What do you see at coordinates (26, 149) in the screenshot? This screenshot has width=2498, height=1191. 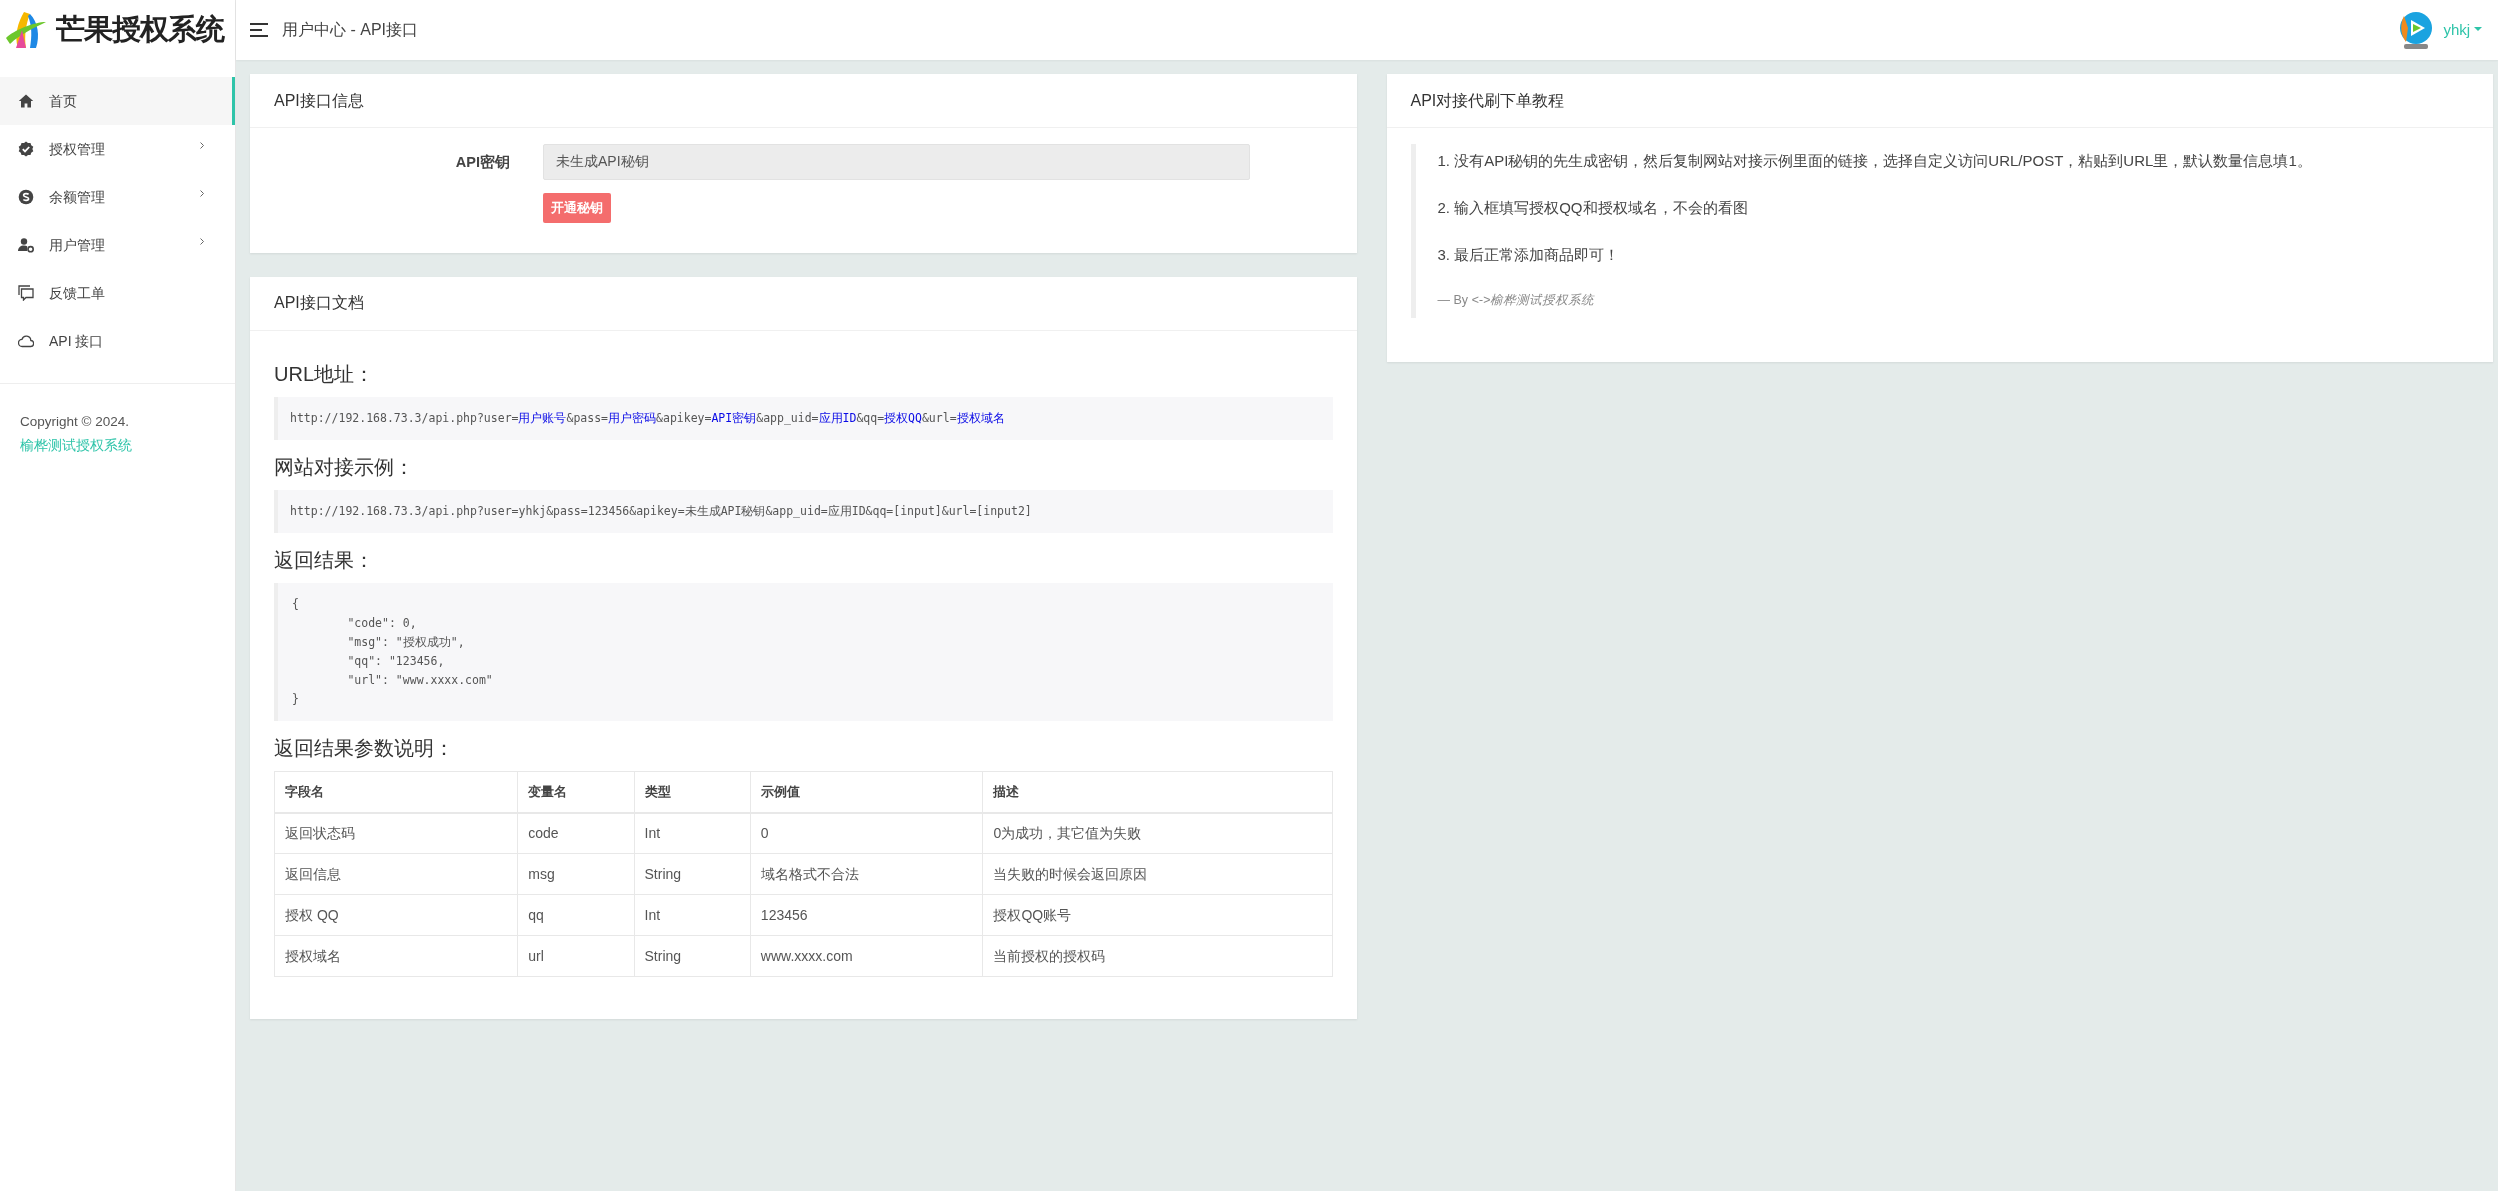 I see `check-badge-icon` at bounding box center [26, 149].